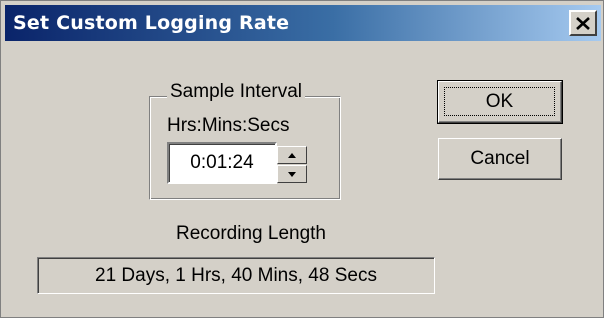  I want to click on ok-button: OK, so click(500, 102).